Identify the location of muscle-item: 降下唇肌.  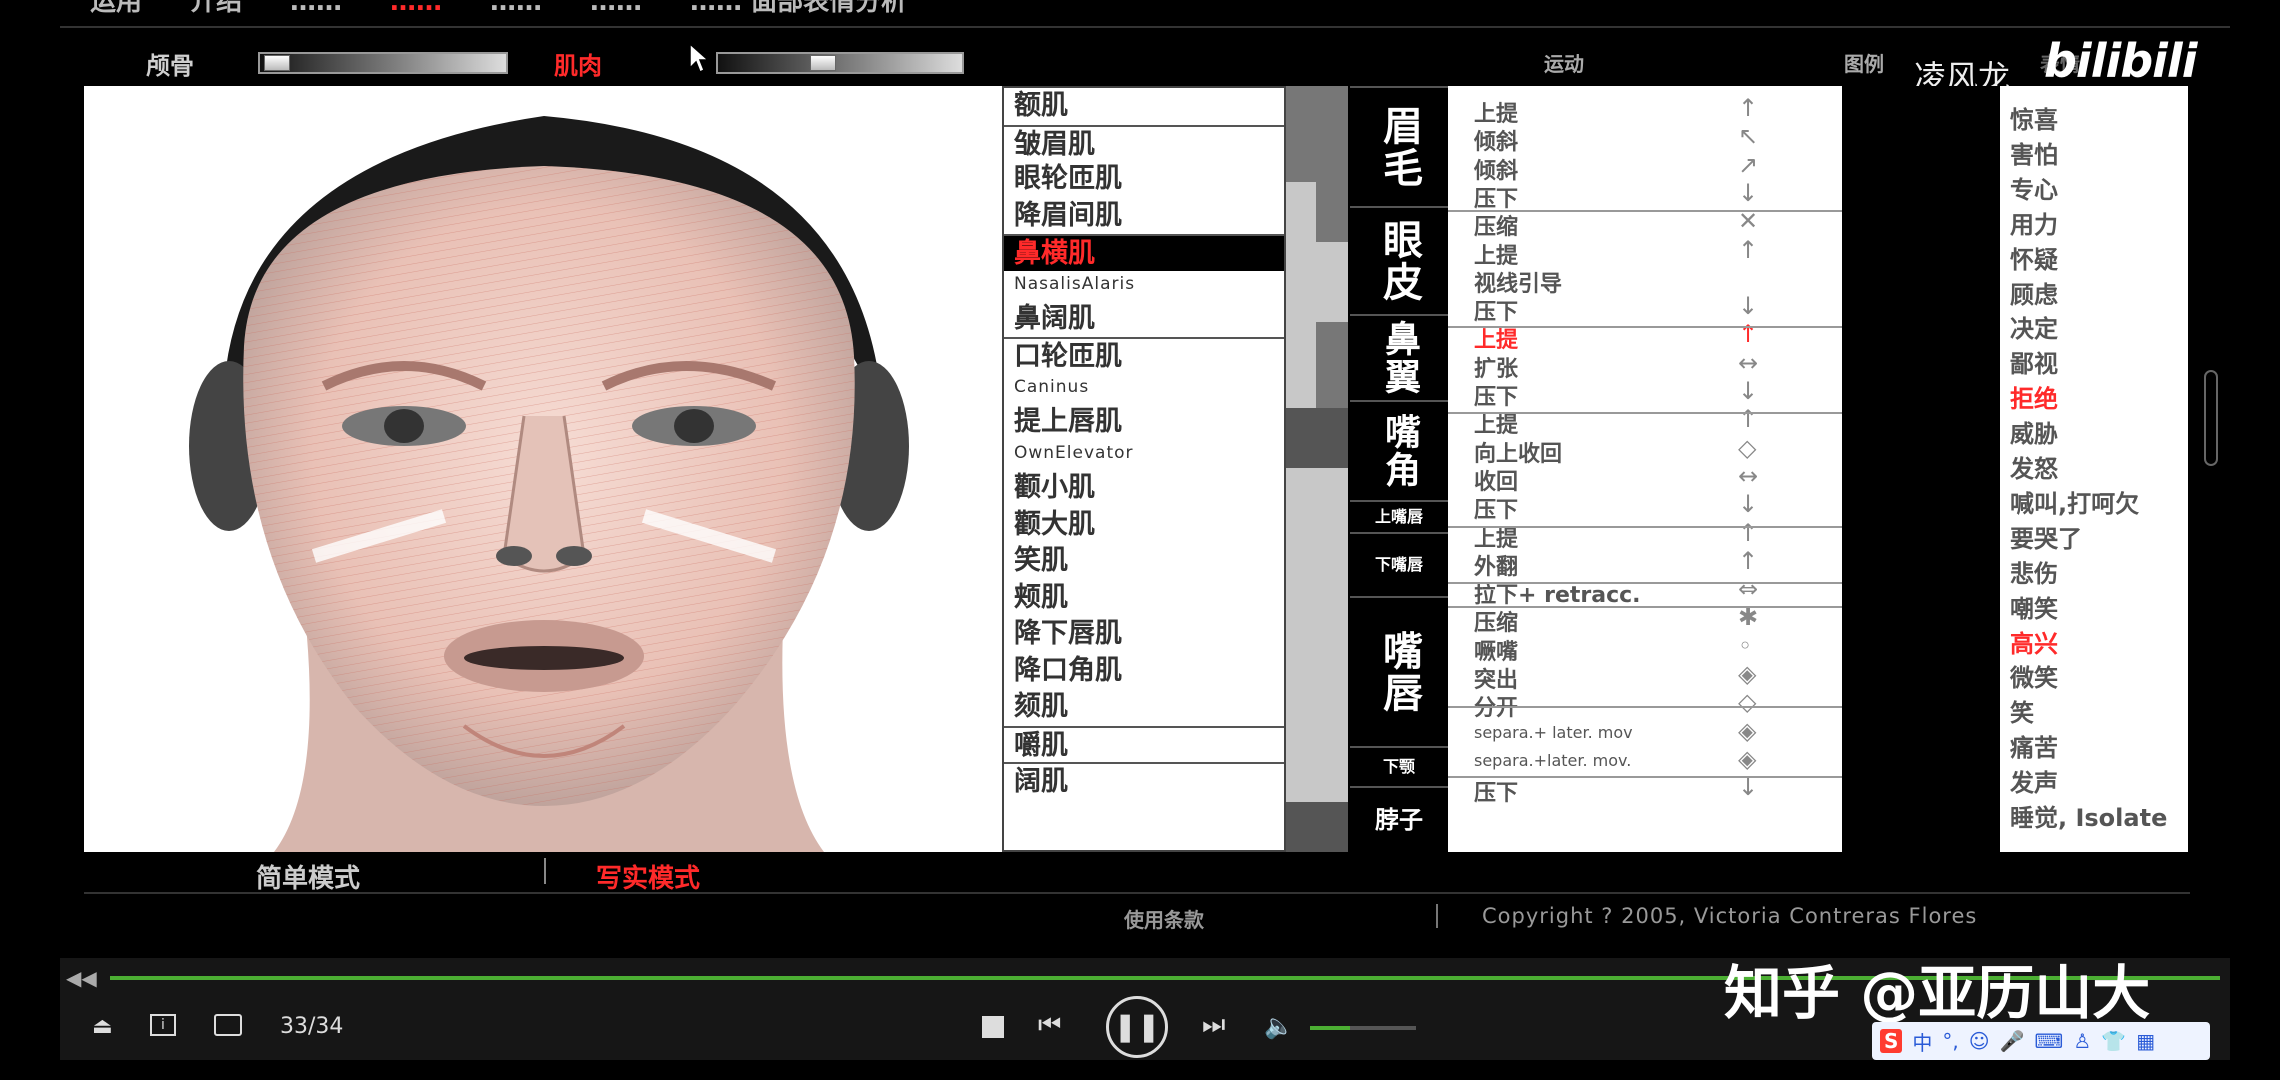
(1144, 634).